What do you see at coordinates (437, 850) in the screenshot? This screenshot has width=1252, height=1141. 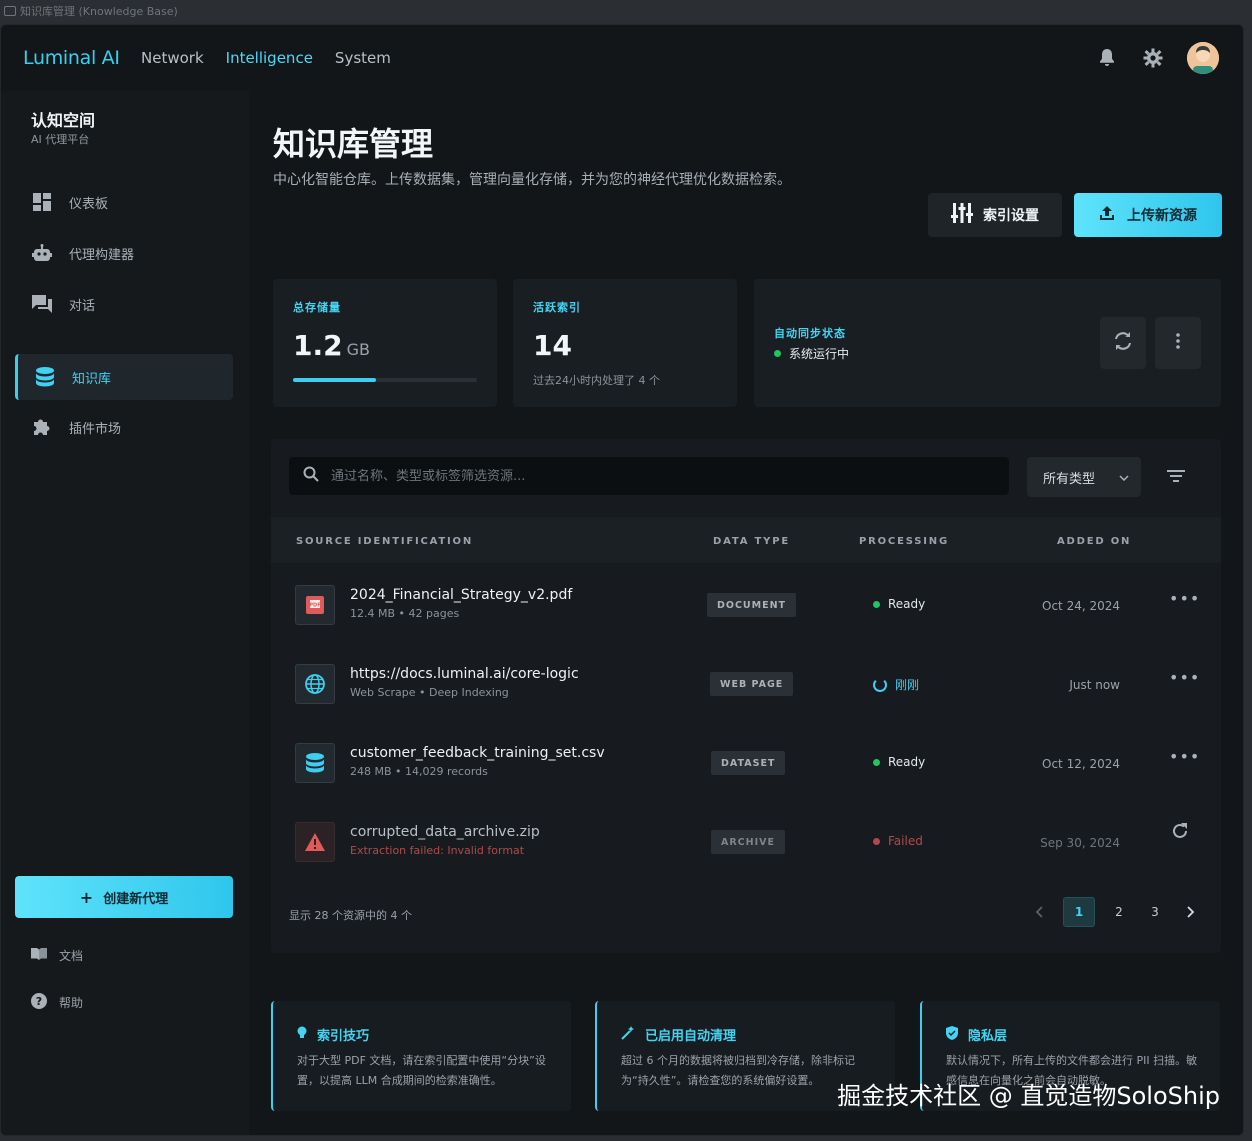 I see `row-meta: Extraction failed: Invalid format` at bounding box center [437, 850].